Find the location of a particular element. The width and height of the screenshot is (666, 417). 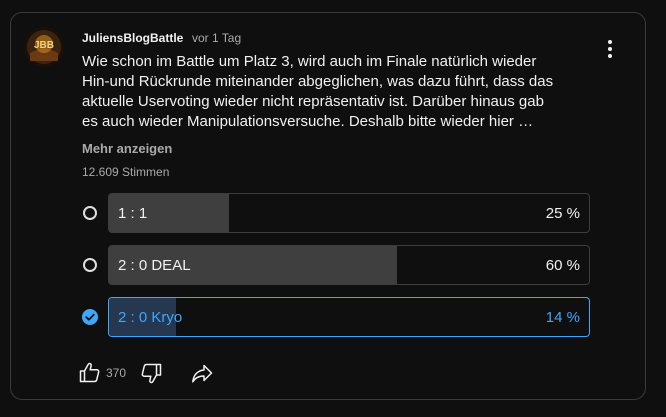

poll-option-3: 2 : 0 Kryo 14 % is located at coordinates (335, 317).